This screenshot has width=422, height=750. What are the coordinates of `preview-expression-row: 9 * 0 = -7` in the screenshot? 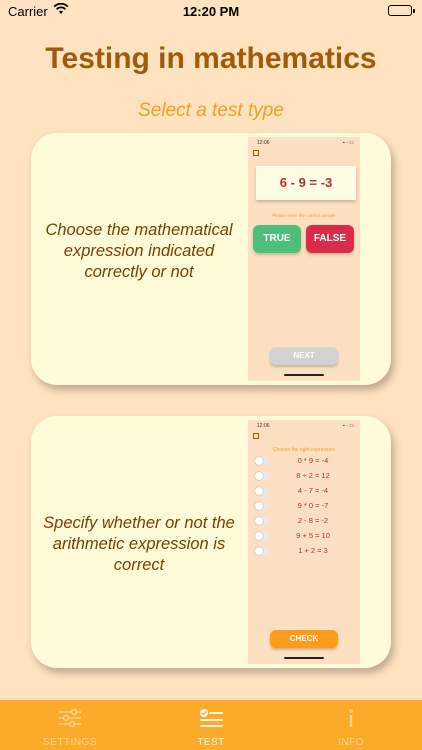 It's located at (305, 506).